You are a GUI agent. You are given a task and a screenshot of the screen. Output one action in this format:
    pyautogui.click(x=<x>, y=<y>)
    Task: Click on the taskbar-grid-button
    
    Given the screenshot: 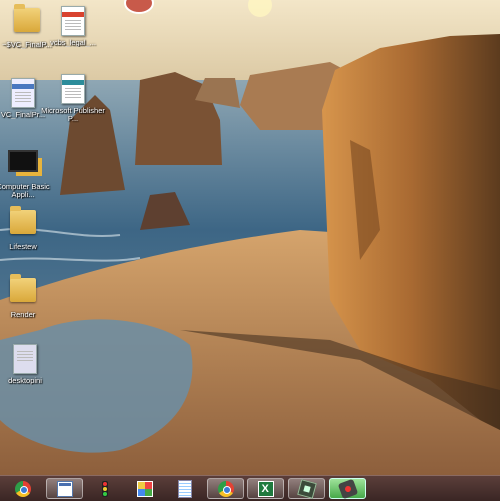 What is the action you would take?
    pyautogui.click(x=144, y=488)
    